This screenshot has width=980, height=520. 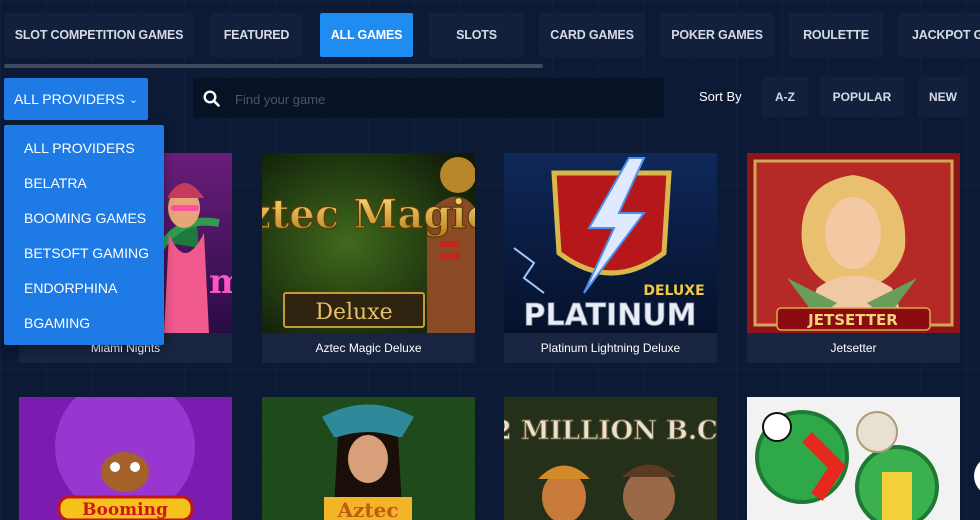 What do you see at coordinates (836, 35) in the screenshot?
I see `tab-roulette: ROULETTE` at bounding box center [836, 35].